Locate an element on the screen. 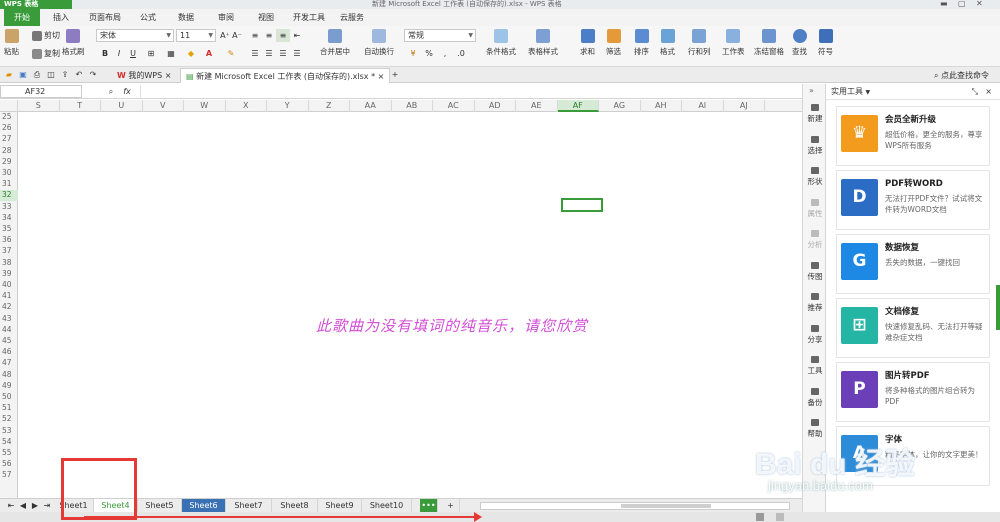  row-header-53: 53 is located at coordinates (9, 431).